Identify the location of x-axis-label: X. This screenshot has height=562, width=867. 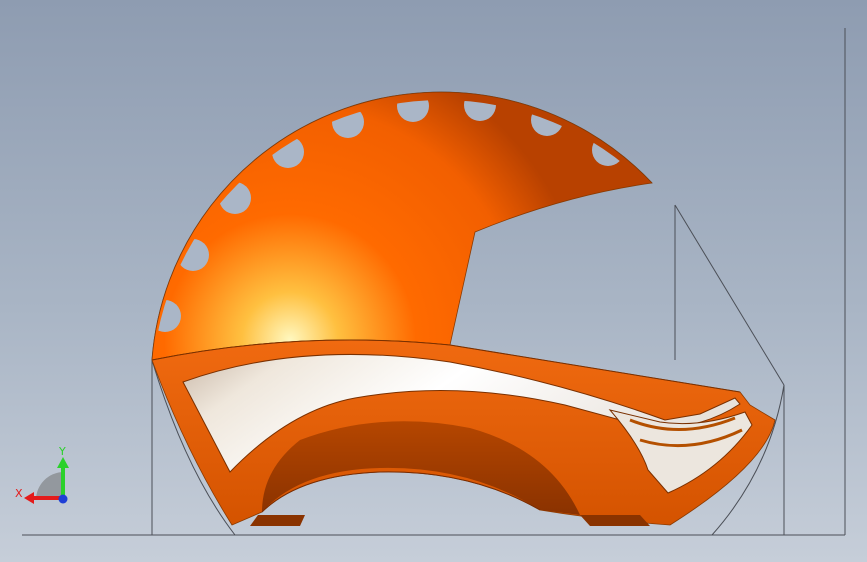
(19, 493).